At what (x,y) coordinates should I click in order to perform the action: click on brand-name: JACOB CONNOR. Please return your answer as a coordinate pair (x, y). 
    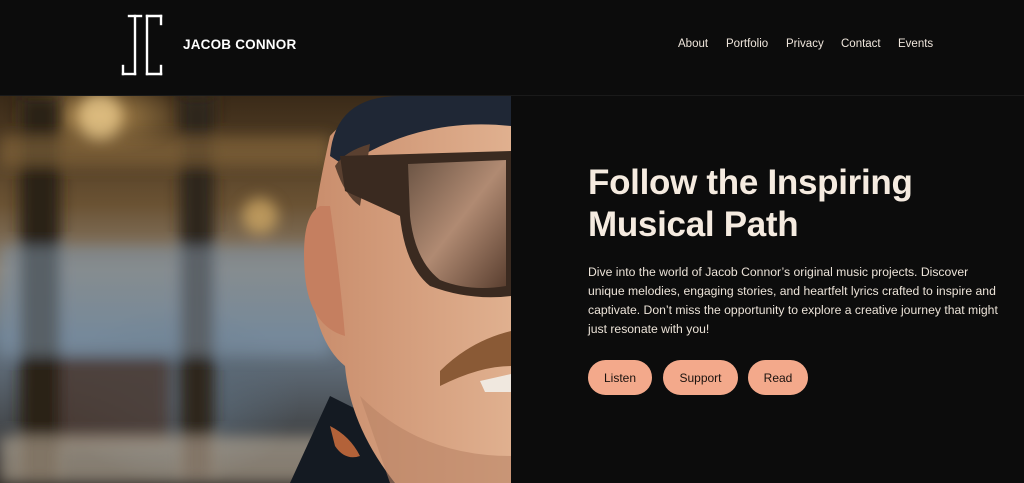
    Looking at the image, I should click on (239, 44).